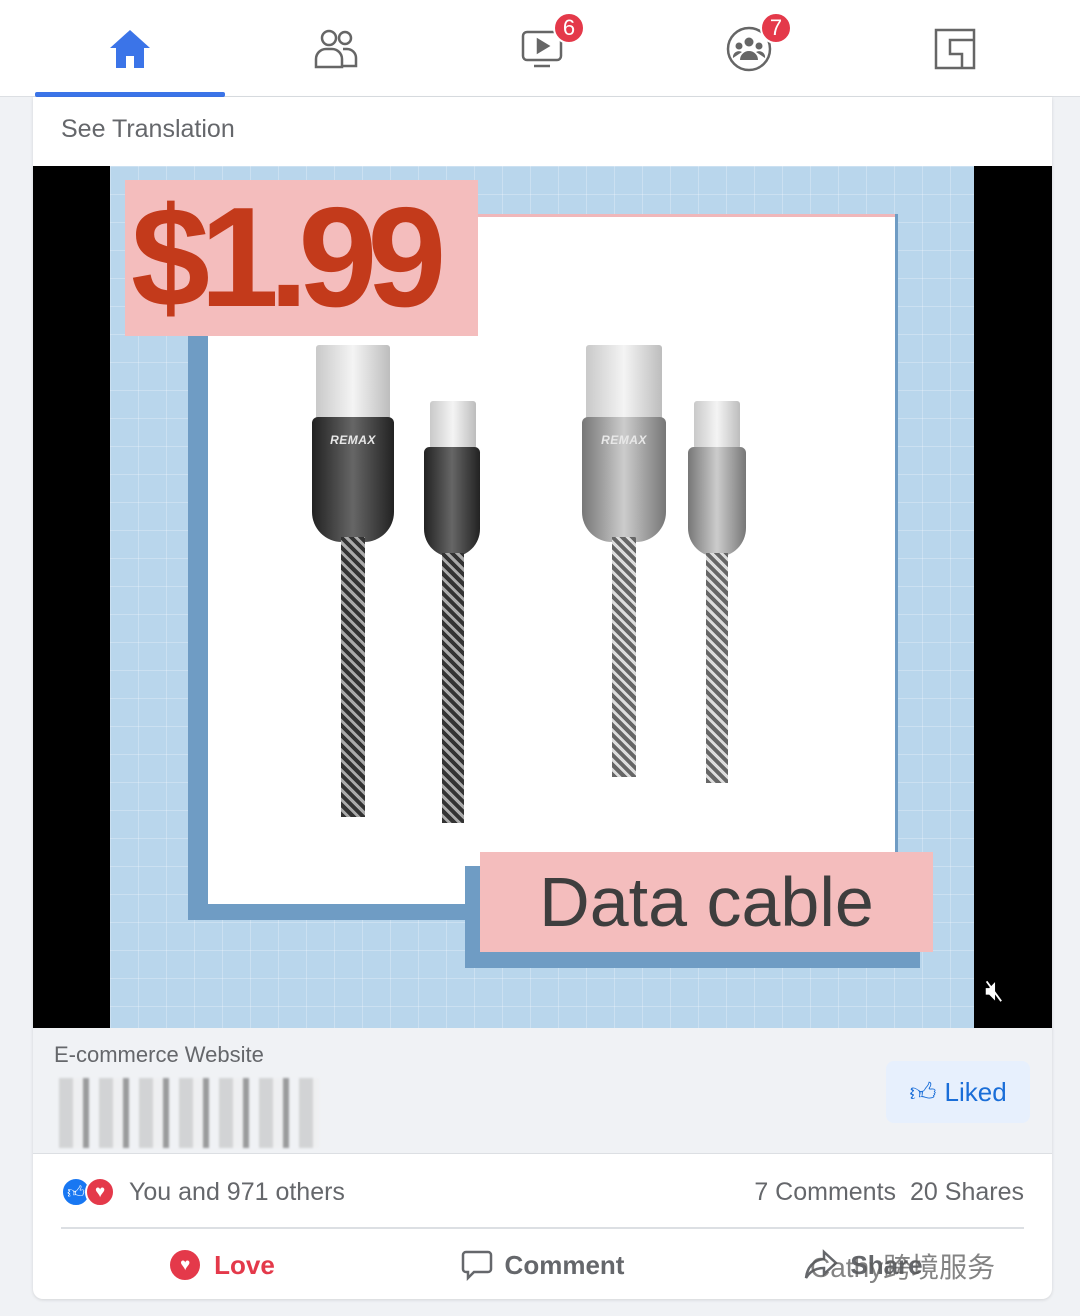  I want to click on heart-icon: ♥, so click(185, 1265).